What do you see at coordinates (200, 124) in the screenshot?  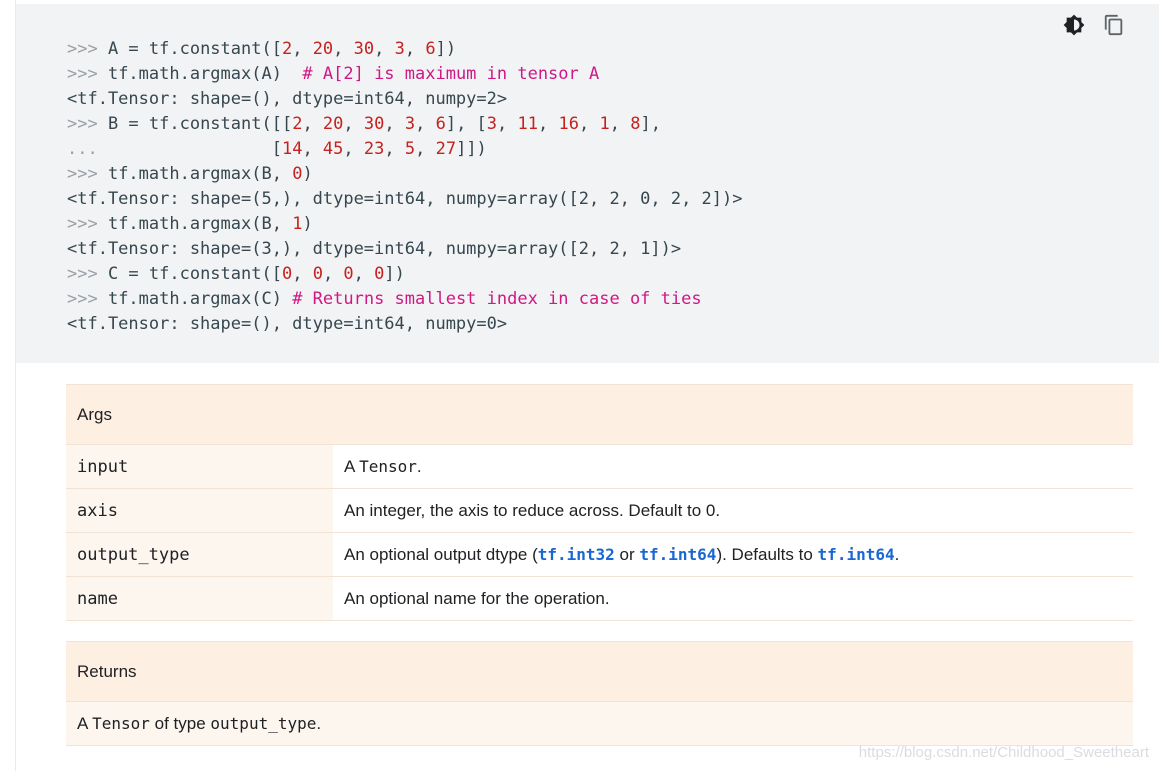 I see `code-token: B = tf.constant([[` at bounding box center [200, 124].